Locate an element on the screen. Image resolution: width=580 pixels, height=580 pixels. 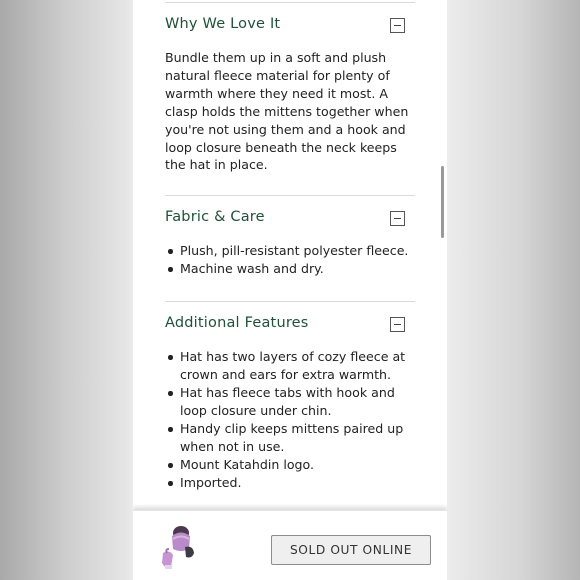
collapse-toggle-additional-features is located at coordinates (397, 324).